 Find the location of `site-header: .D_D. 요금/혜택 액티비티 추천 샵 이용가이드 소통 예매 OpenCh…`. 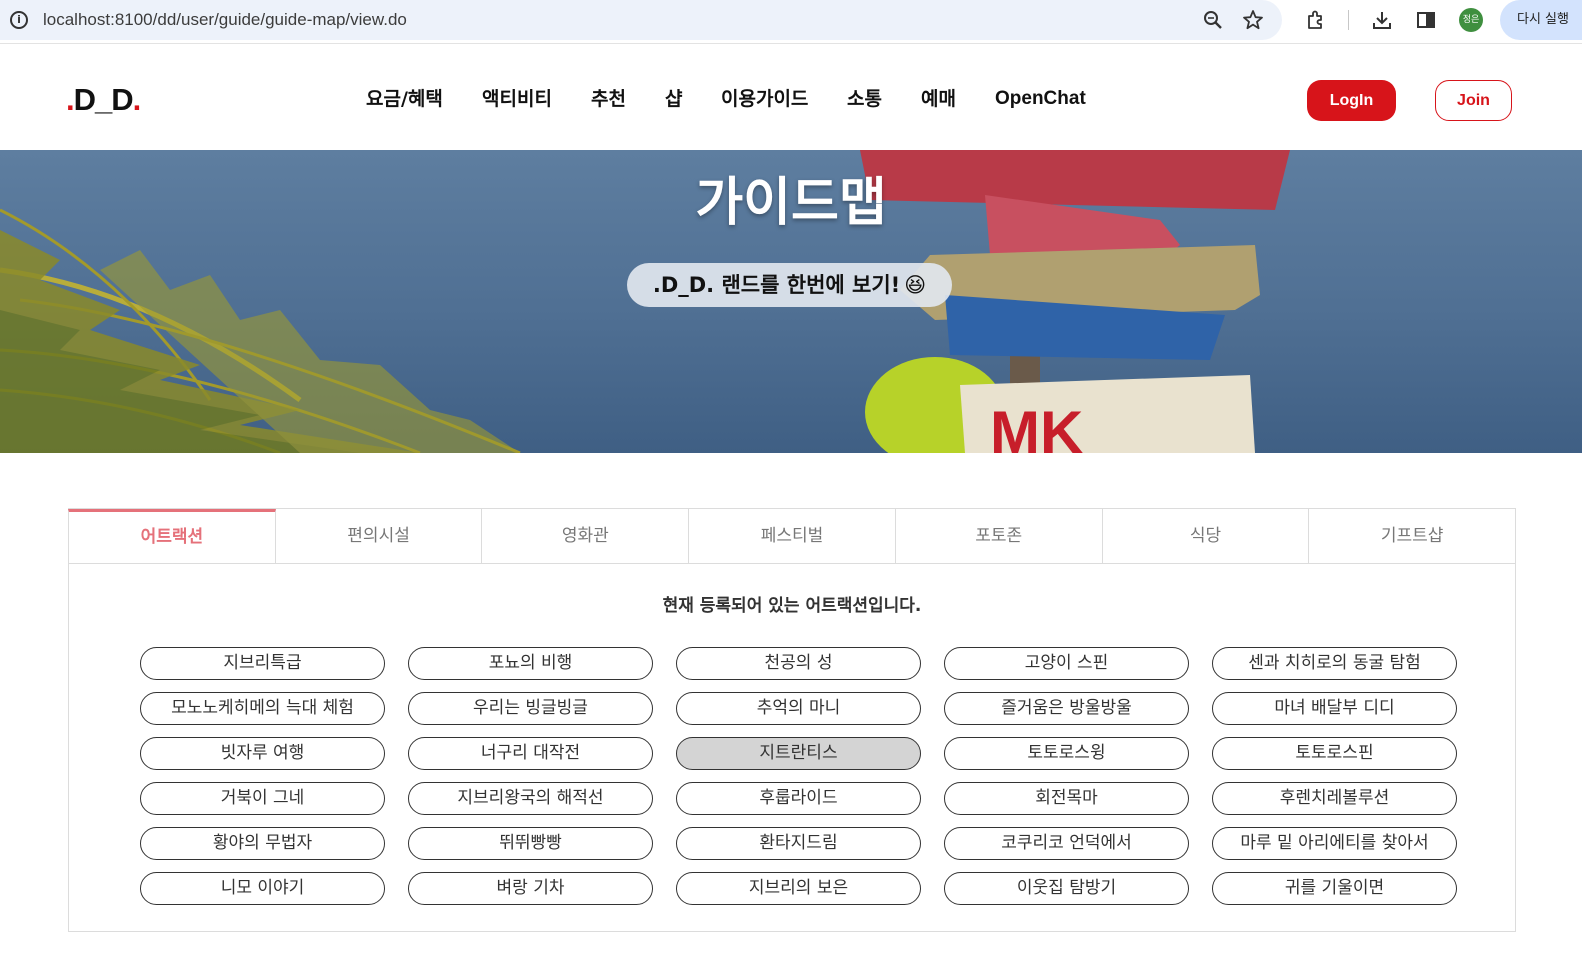

site-header: .D_D. 요금/혜택 액티비티 추천 샵 이용가이드 소통 예매 OpenCh… is located at coordinates (791, 100).